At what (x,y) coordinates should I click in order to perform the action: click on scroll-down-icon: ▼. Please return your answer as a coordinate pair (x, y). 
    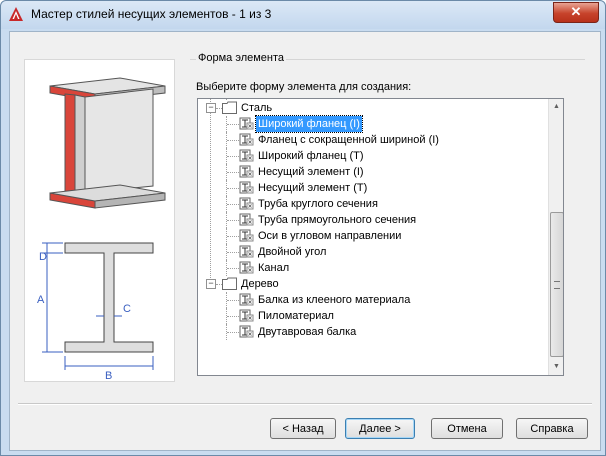
    Looking at the image, I should click on (556, 367).